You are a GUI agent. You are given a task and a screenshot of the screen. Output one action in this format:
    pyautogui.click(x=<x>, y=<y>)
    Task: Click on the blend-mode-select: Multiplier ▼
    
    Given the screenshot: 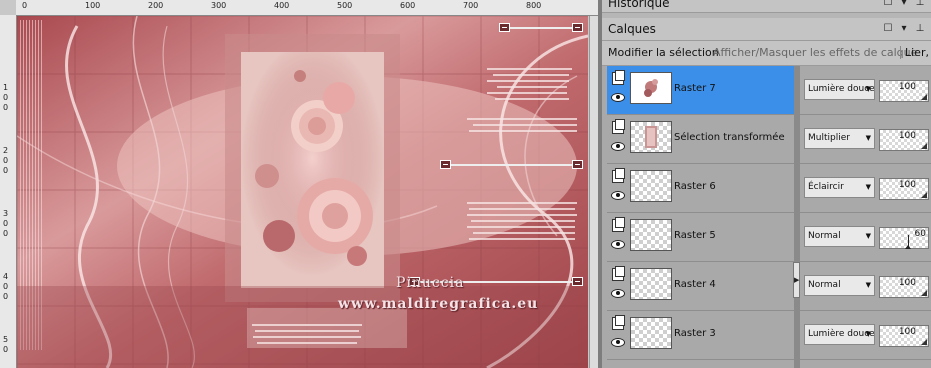 What is the action you would take?
    pyautogui.click(x=839, y=138)
    